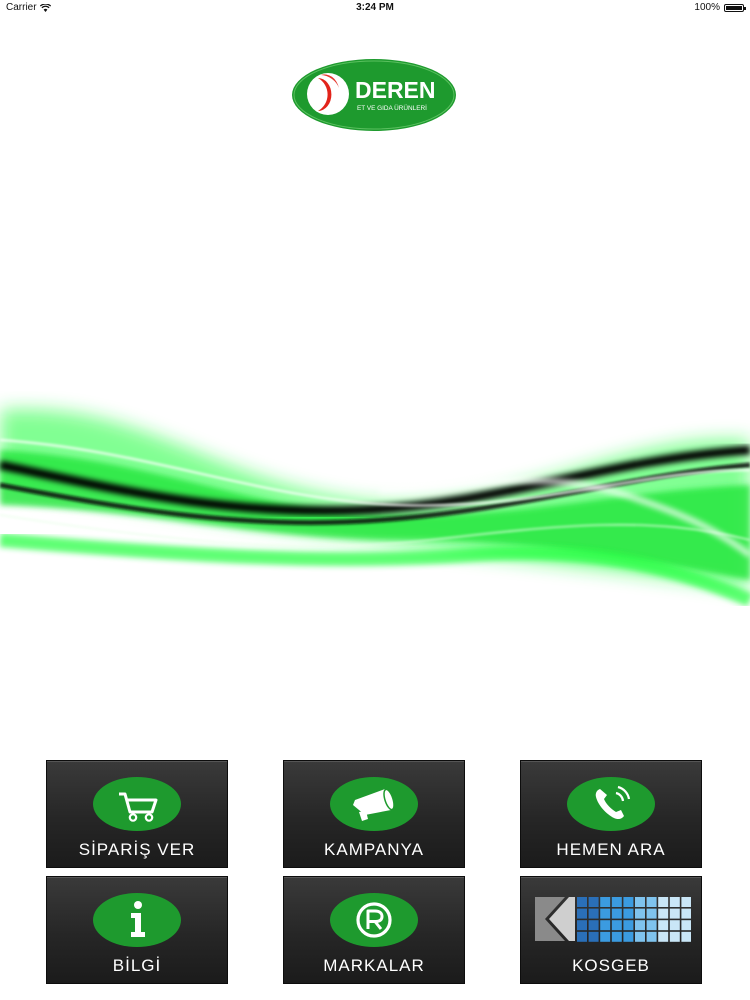 The width and height of the screenshot is (750, 1000). I want to click on campaign-button: KAMPANYA, so click(374, 814).